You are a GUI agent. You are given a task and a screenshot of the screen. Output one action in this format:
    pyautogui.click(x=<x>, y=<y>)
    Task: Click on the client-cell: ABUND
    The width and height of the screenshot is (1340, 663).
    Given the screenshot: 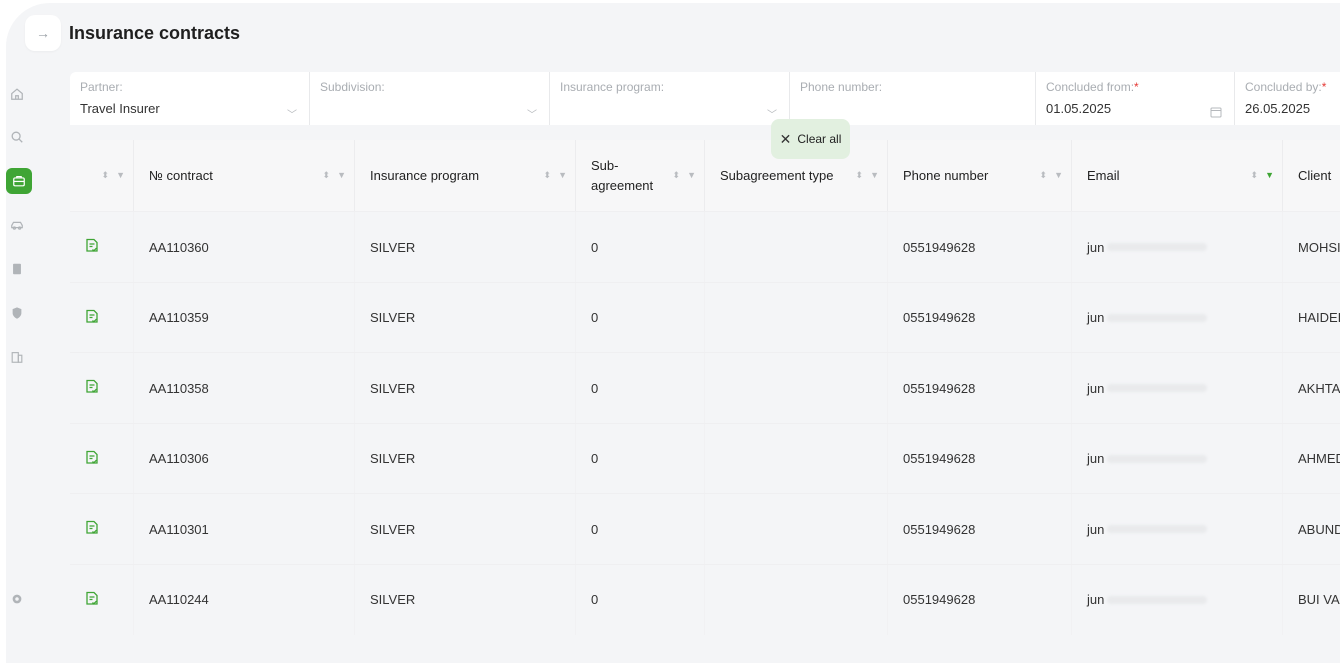 What is the action you would take?
    pyautogui.click(x=1311, y=529)
    